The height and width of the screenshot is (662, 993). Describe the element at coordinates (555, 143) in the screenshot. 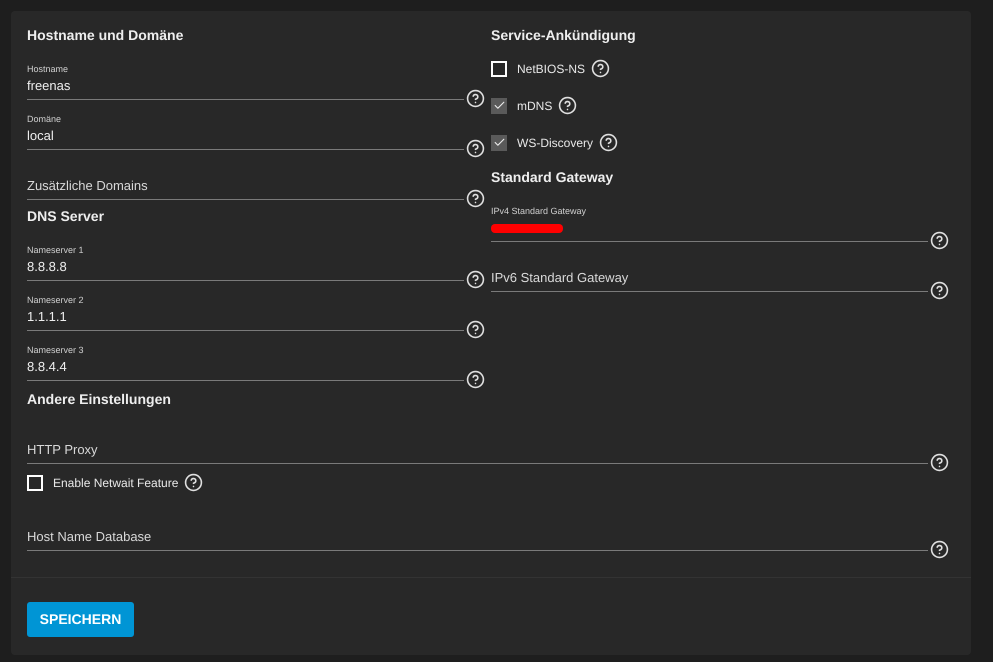

I see `checkbox-label: WS-Discovery` at that location.